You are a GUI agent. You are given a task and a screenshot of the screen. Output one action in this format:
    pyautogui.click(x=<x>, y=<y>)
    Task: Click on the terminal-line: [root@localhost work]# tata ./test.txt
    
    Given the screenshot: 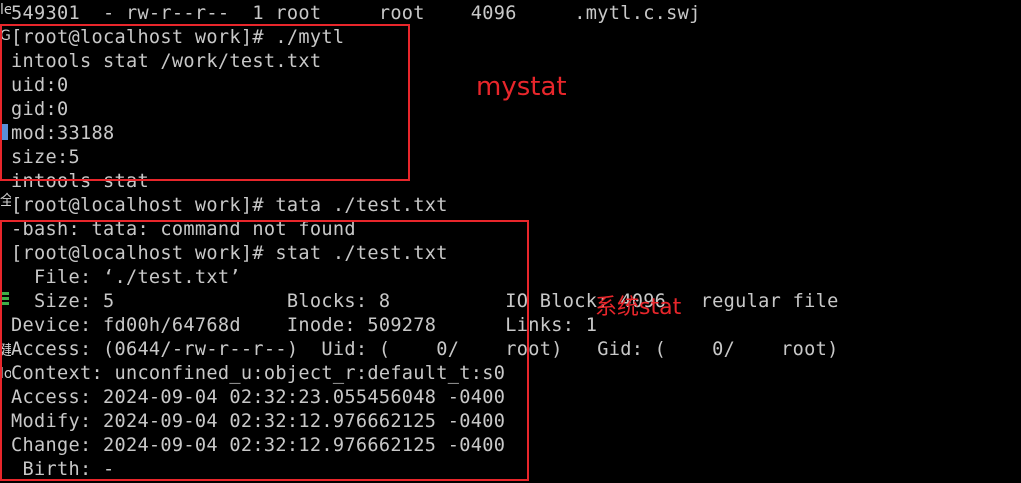 What is the action you would take?
    pyautogui.click(x=229, y=205)
    